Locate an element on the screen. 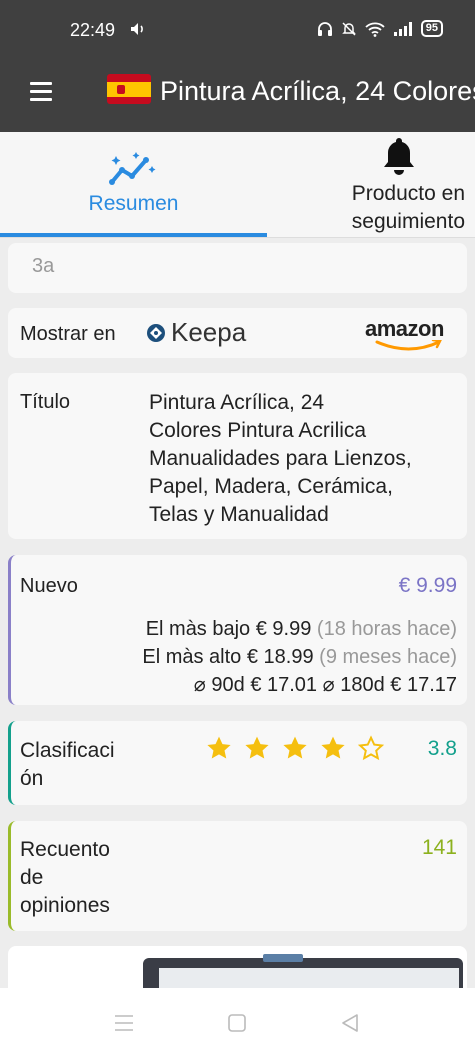 This screenshot has width=475, height=1056. lowest-price-row: El màs bajo € 9.99 (18 horas hace) is located at coordinates (299, 629).